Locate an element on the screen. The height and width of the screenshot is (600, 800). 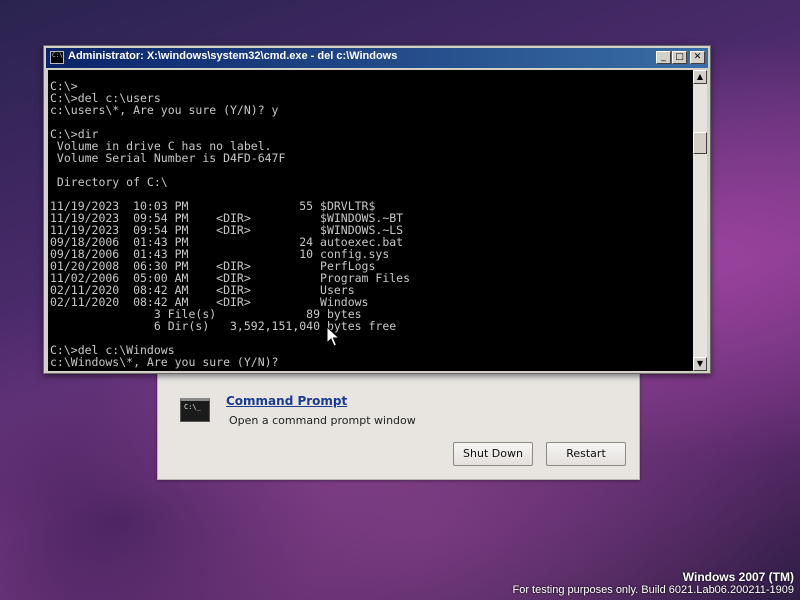
cmd-window-icon: C:\ is located at coordinates (57, 57).